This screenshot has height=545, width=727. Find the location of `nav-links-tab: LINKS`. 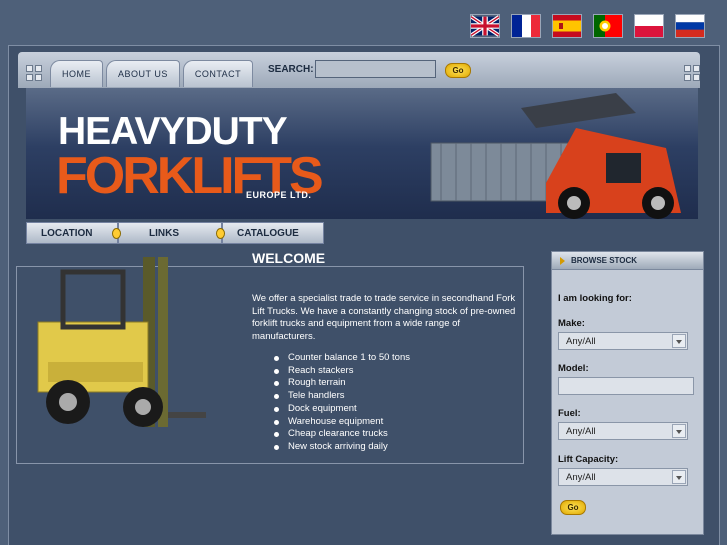

nav-links-tab: LINKS is located at coordinates (171, 233).